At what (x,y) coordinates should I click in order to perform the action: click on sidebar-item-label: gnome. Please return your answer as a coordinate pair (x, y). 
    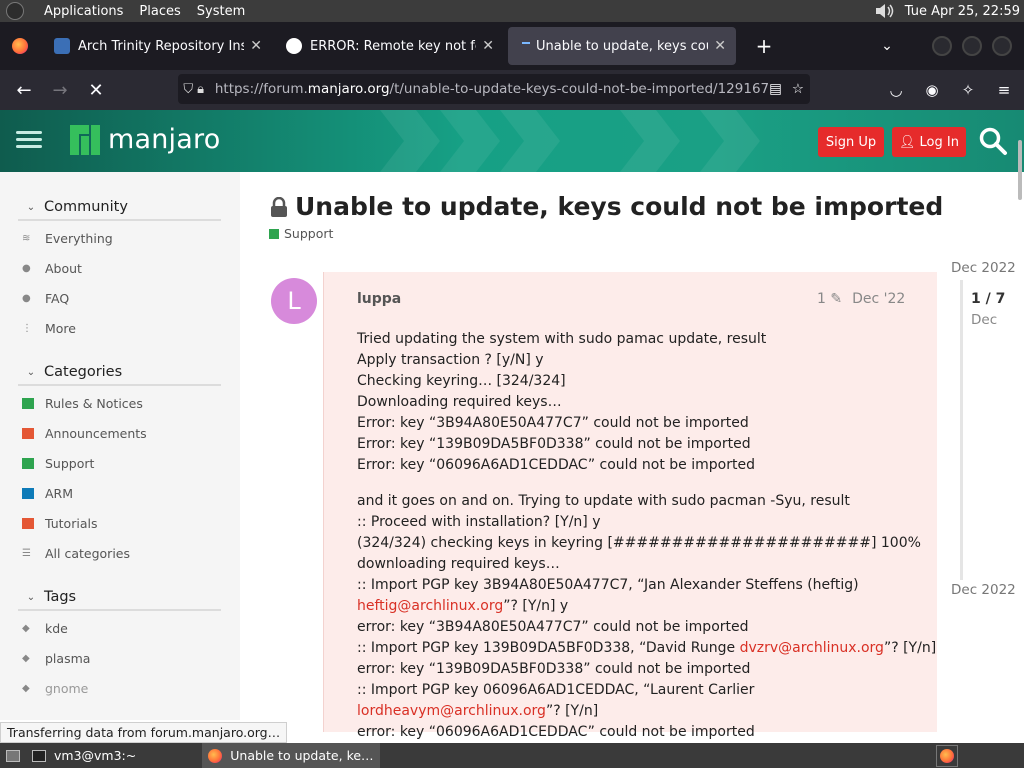
    Looking at the image, I should click on (67, 688).